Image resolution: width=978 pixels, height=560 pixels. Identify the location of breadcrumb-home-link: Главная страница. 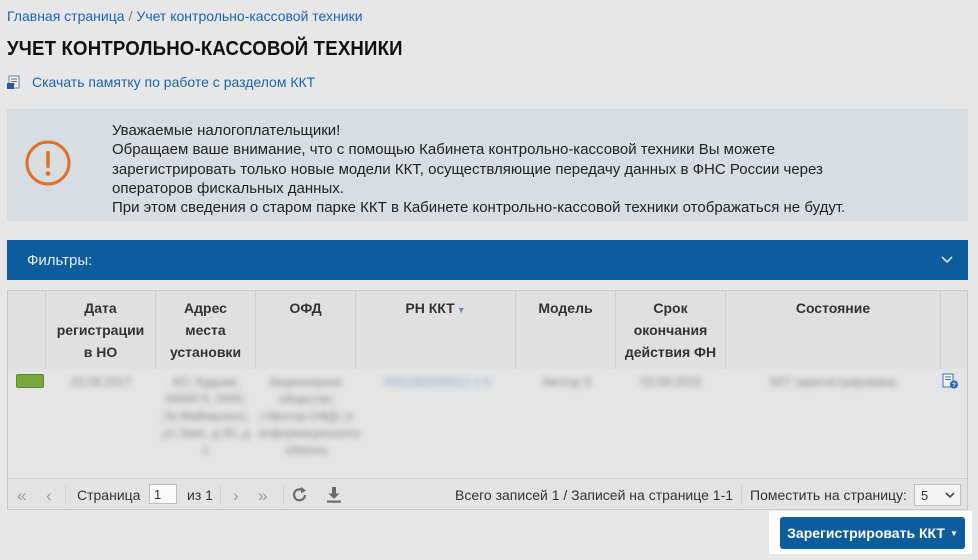
(66, 16).